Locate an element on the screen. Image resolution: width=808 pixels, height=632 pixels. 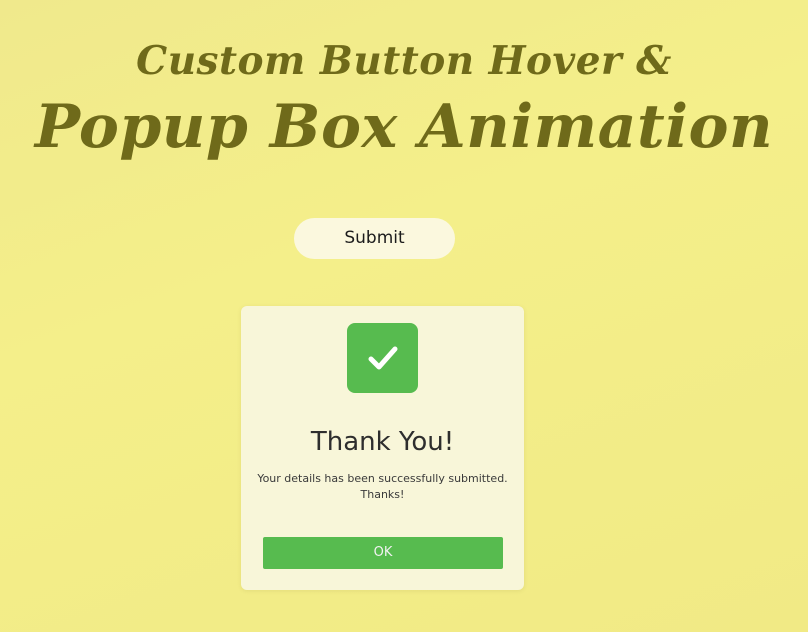
page-title-line-1: Custom Button Hover & is located at coordinates (404, 61).